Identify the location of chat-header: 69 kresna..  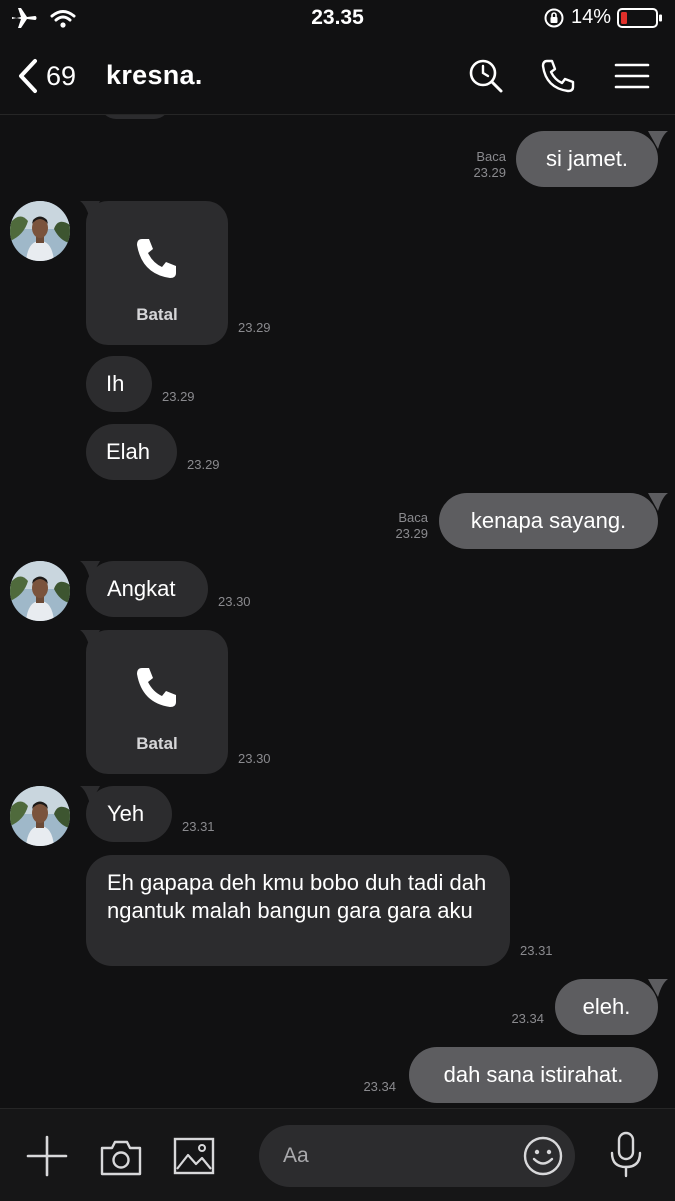
(337, 77).